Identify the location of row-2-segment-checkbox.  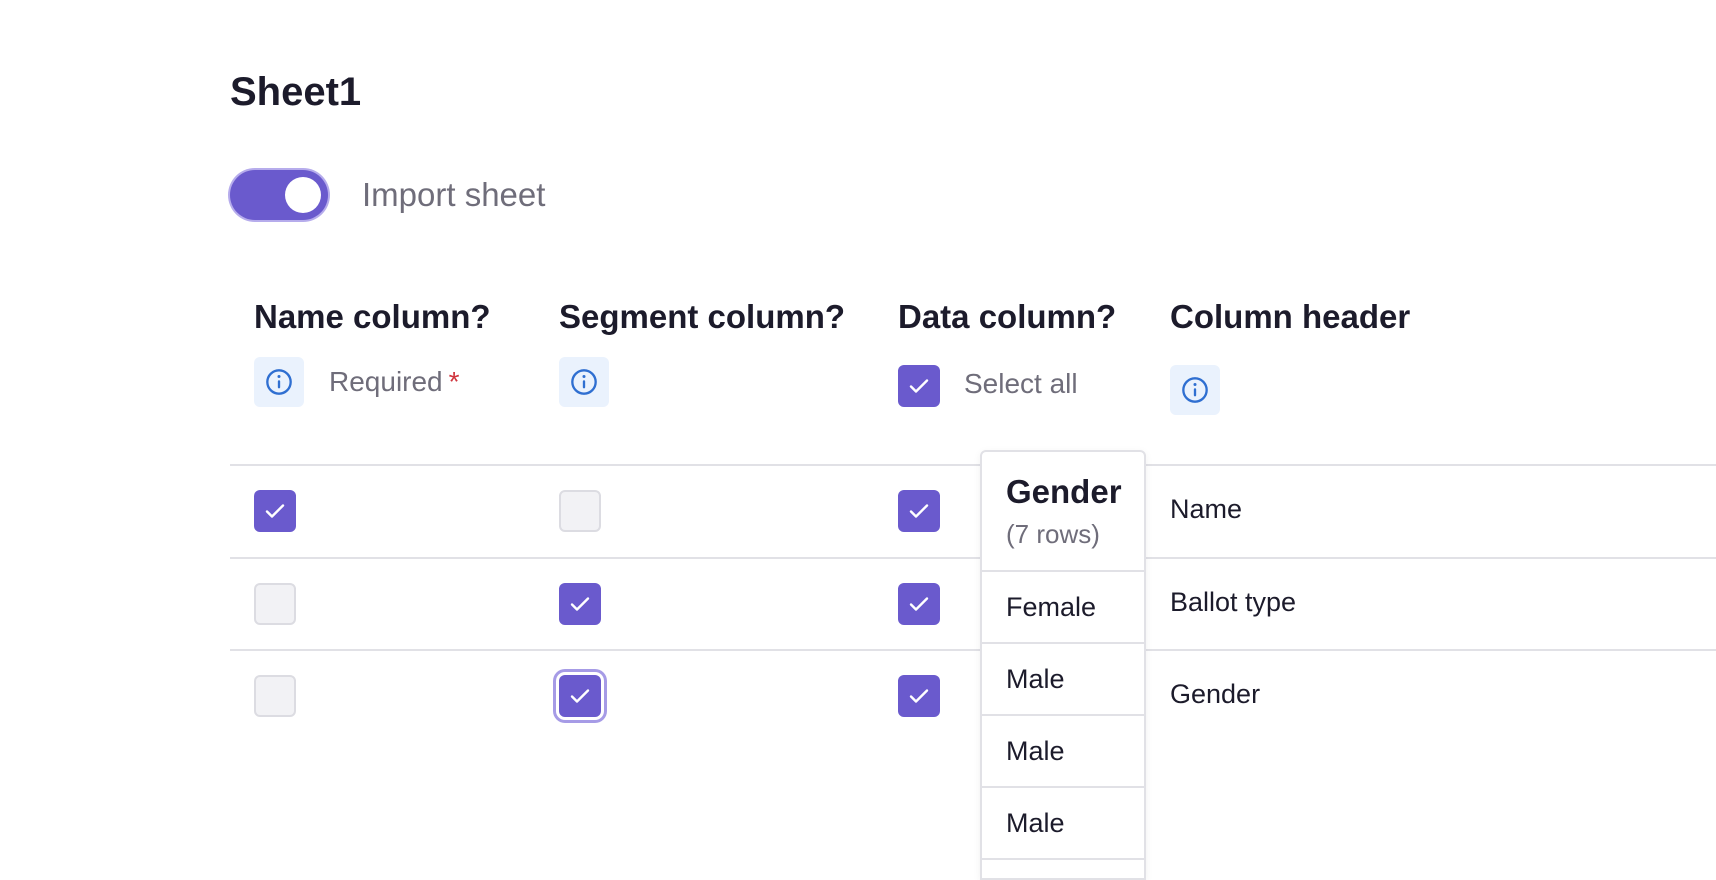
(580, 604).